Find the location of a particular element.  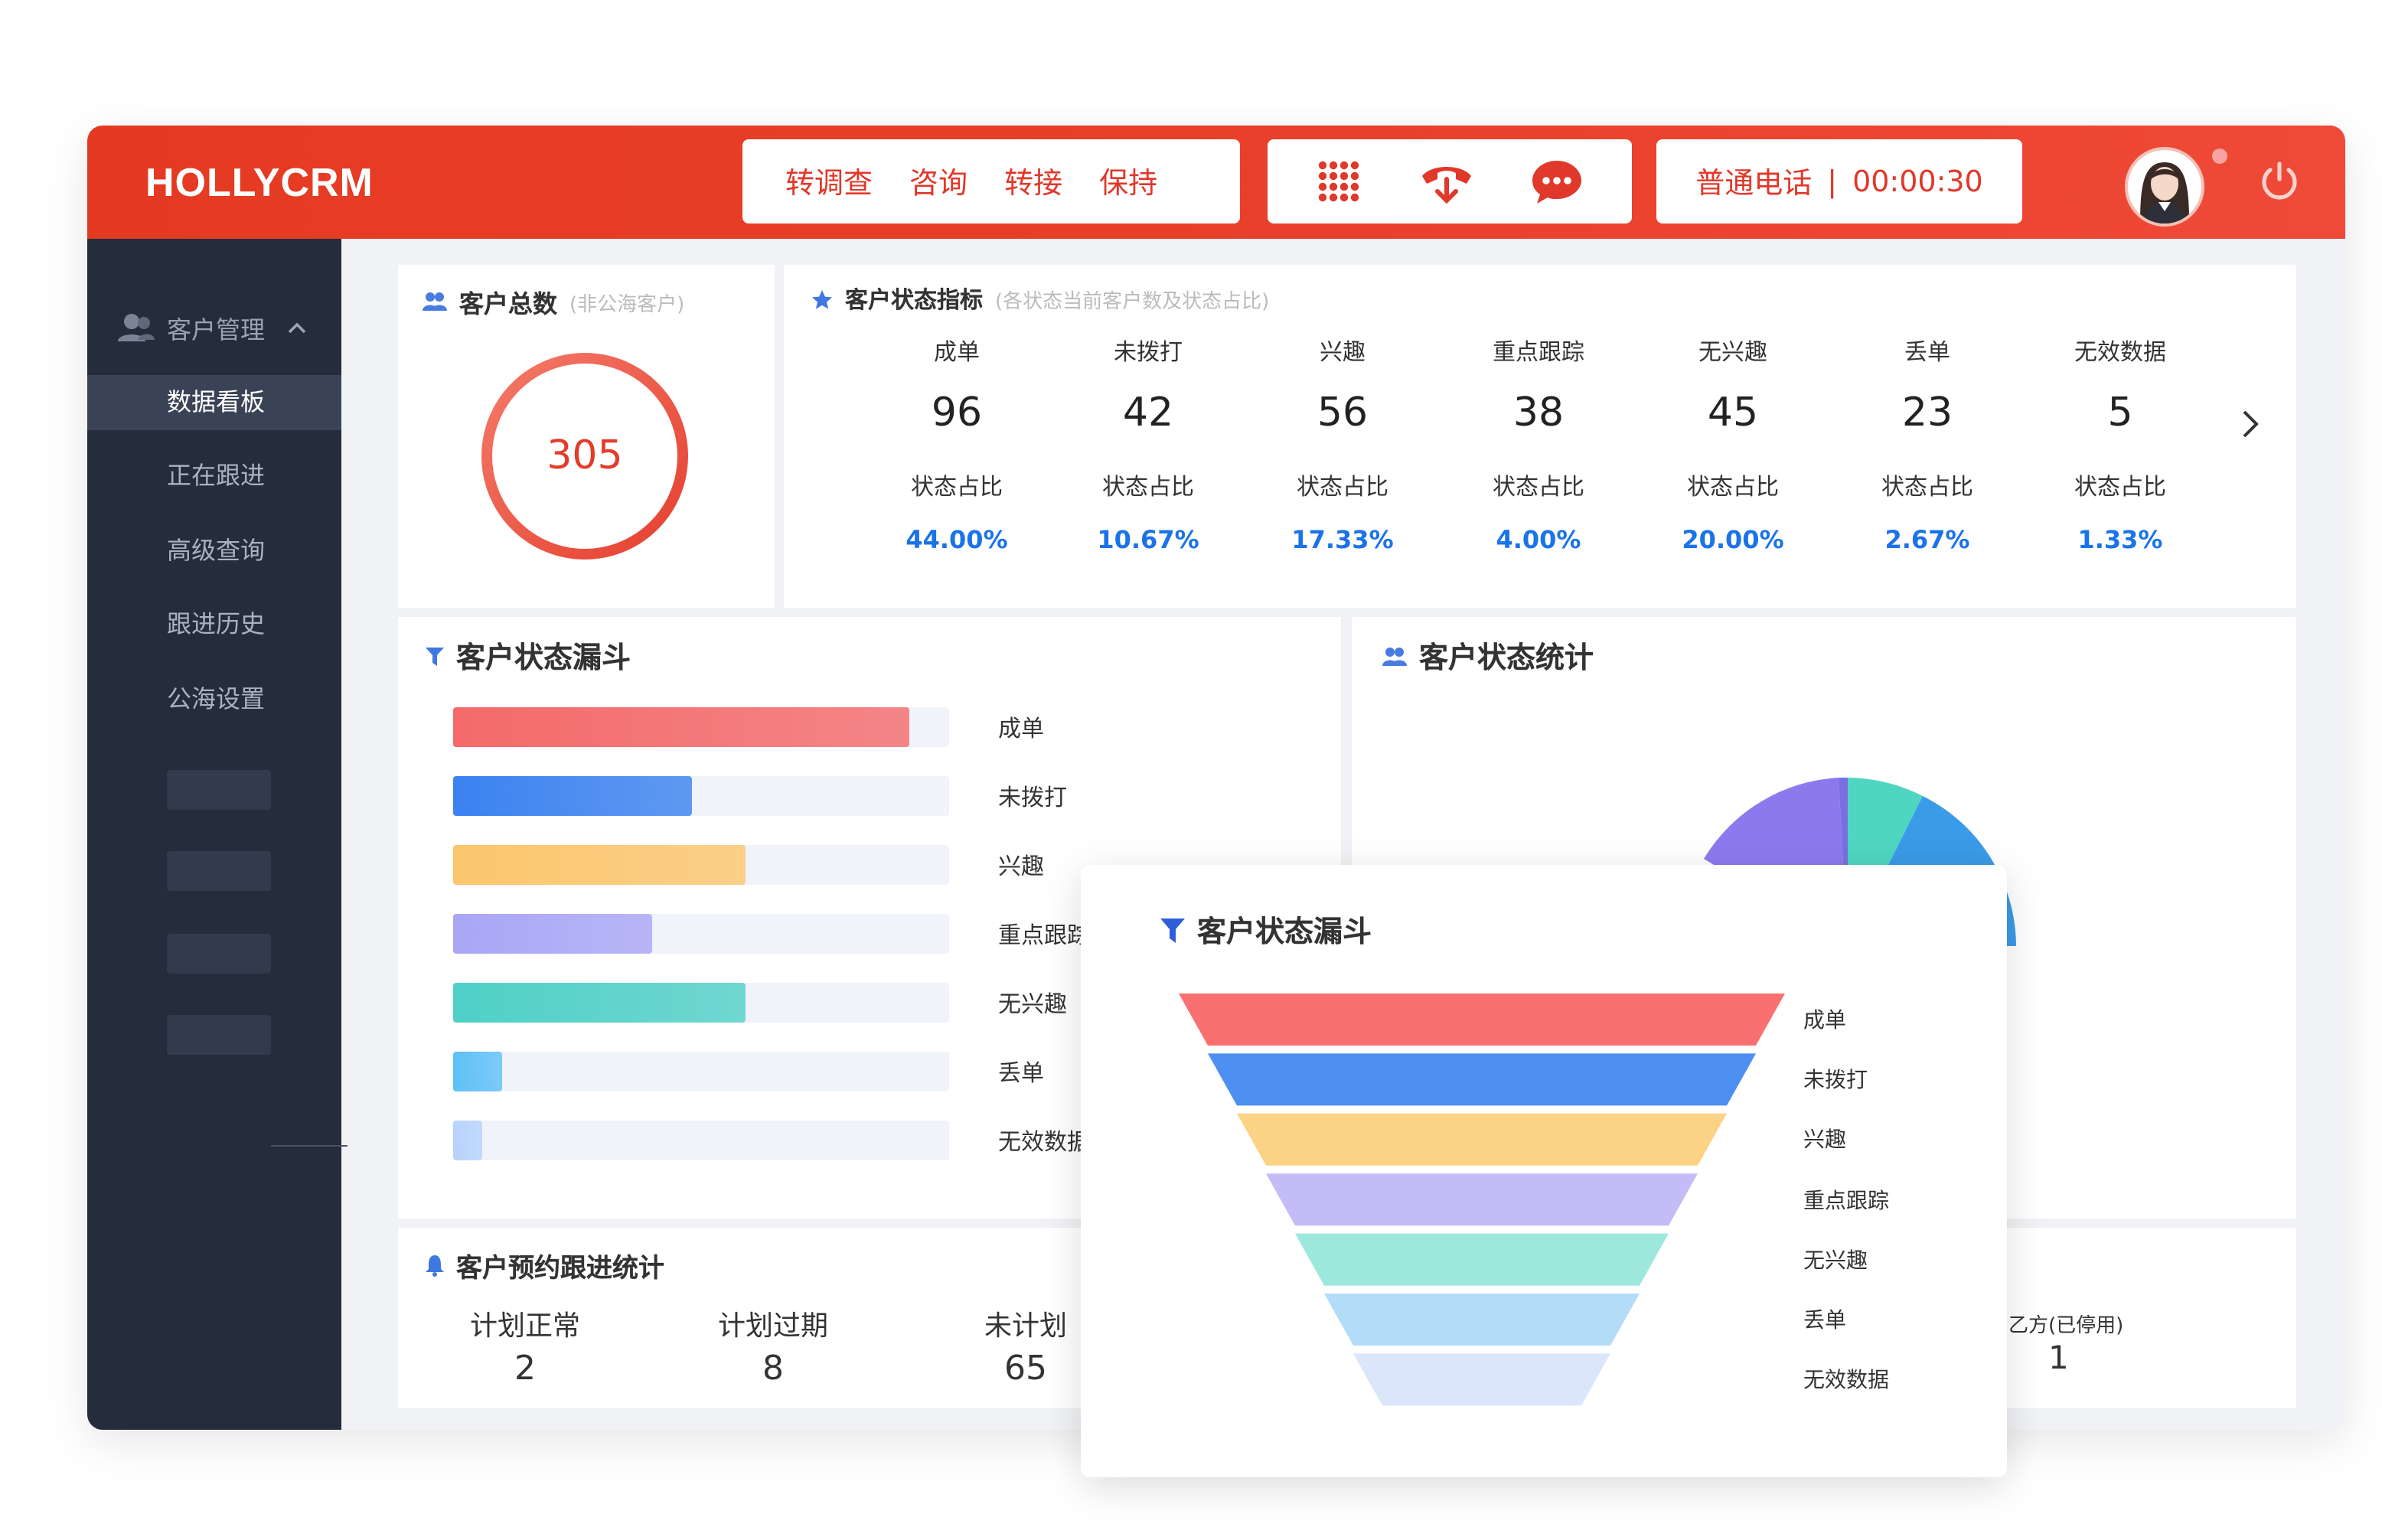

top-bar: HOLLYCRM 转调查 咨询 转接 保持 普通电话 | 00:00:30 is located at coordinates (1216, 183).